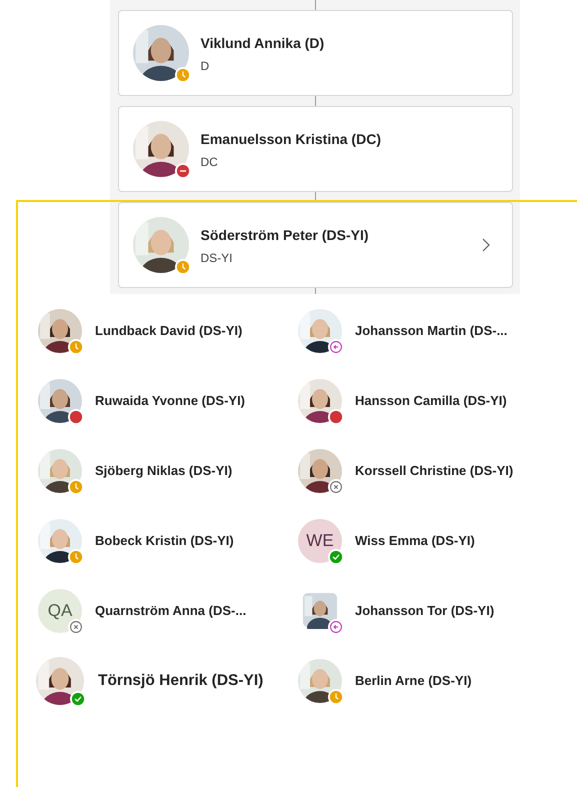  Describe the element at coordinates (217, 258) in the screenshot. I see `job-title: DS-YI` at that location.